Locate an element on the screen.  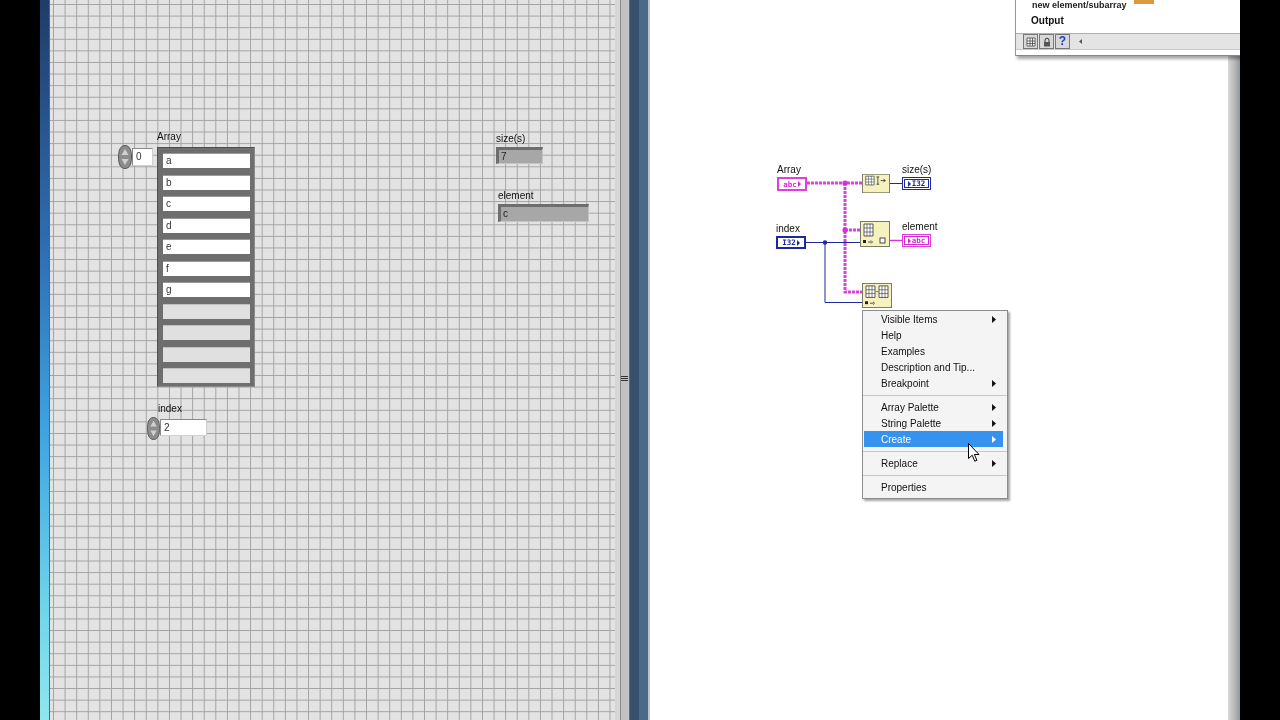
index-field: 2 is located at coordinates (183, 427).